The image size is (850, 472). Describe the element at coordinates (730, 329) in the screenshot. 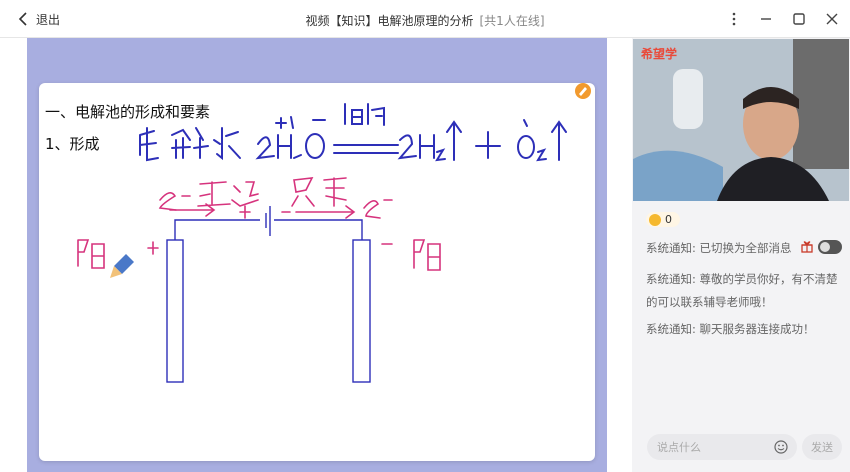

I see `system-message: 系统通知: 聊天服务器连接成功！` at that location.